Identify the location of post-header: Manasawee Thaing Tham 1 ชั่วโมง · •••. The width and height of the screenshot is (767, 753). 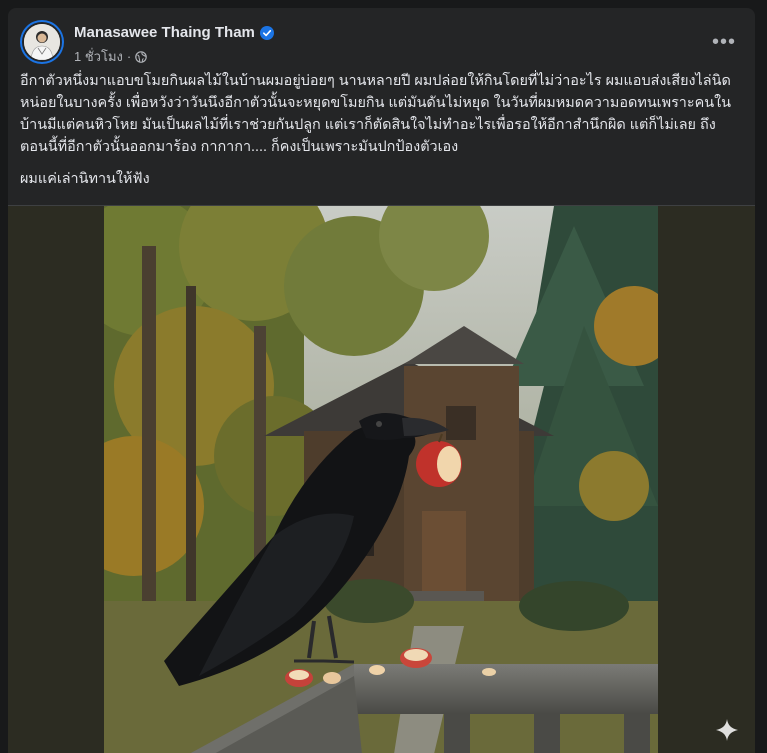
(380, 44).